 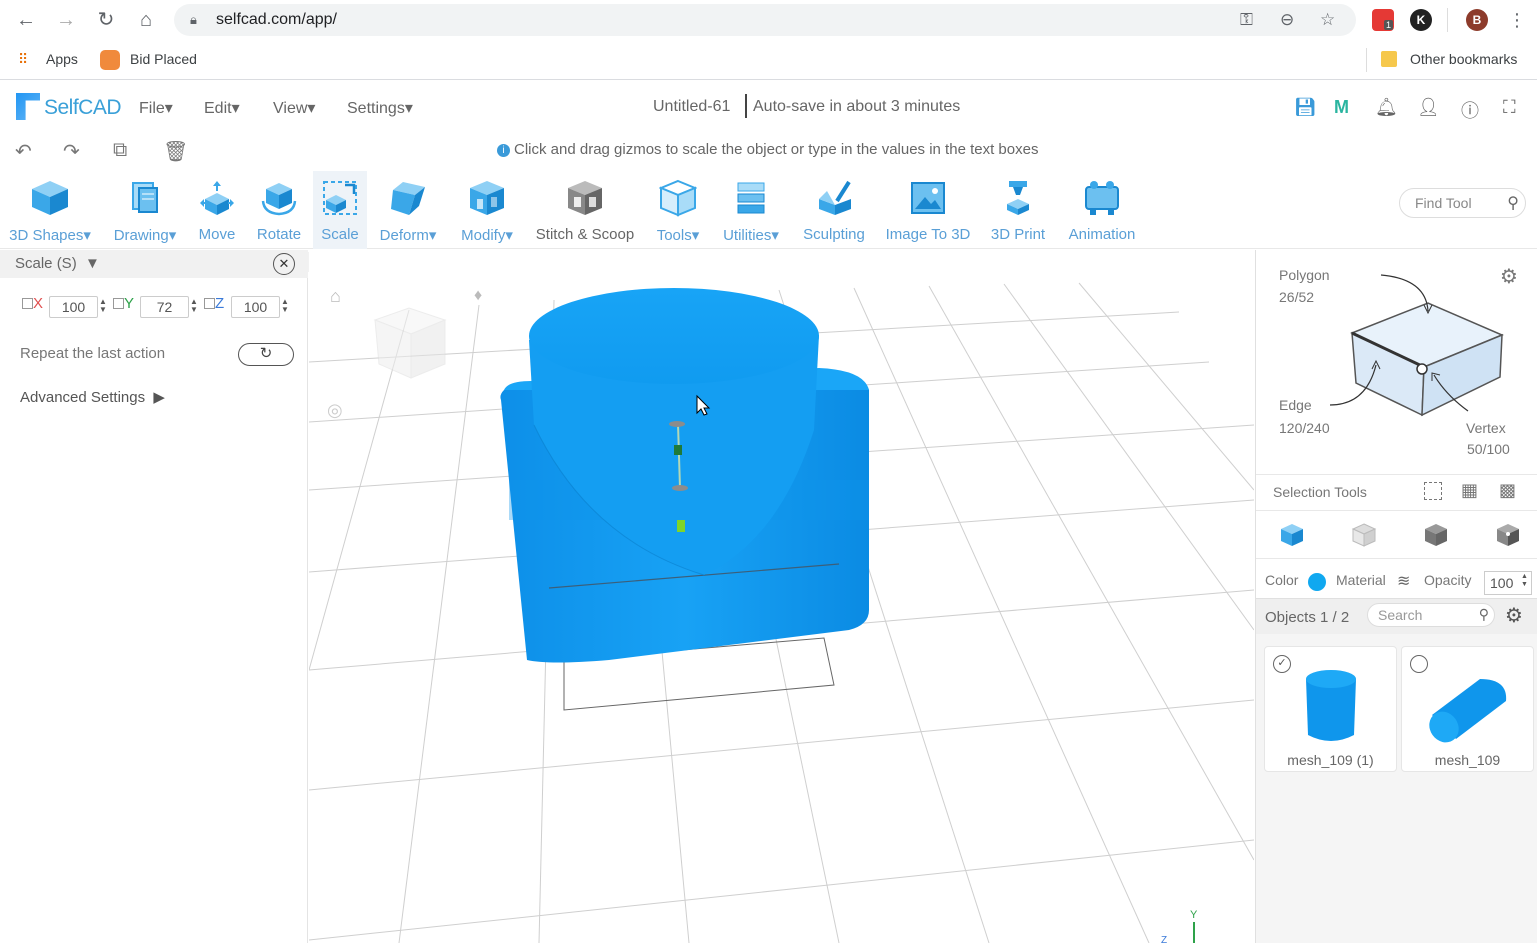 What do you see at coordinates (1477, 20) in the screenshot?
I see `profile-avatar: B` at bounding box center [1477, 20].